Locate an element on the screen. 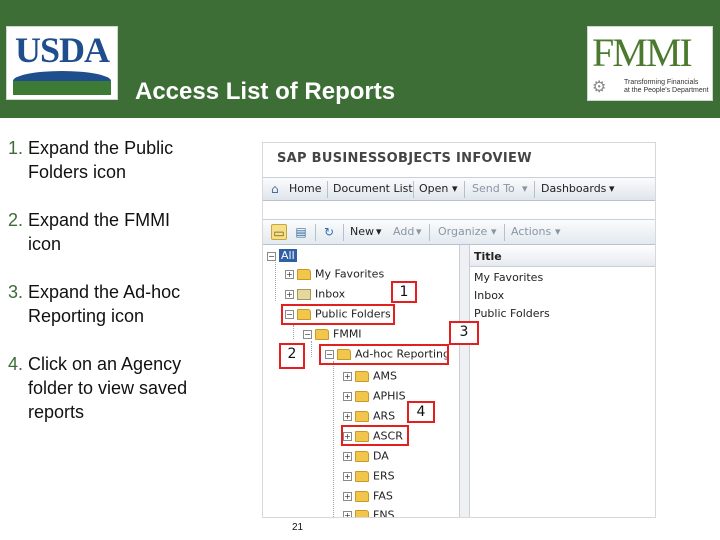 The image size is (720, 540). tree-node-label: FAS is located at coordinates (383, 496).